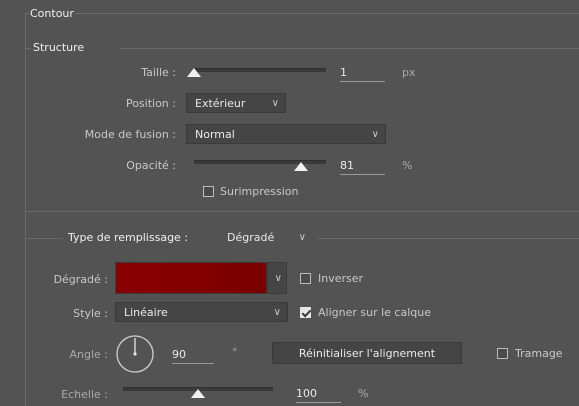 Image resolution: width=579 pixels, height=406 pixels. I want to click on angle-dial, so click(135, 354).